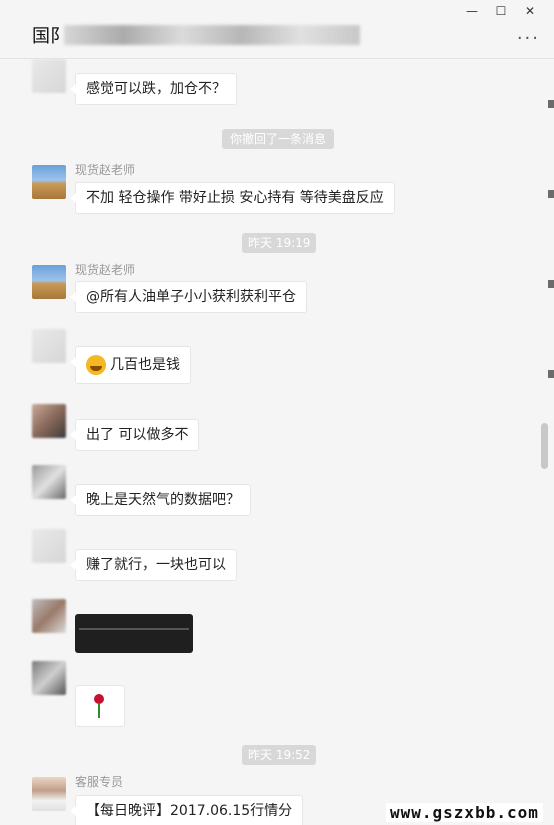 This screenshot has width=554, height=825. What do you see at coordinates (464, 812) in the screenshot?
I see `watermark: www.gszxbb.com` at bounding box center [464, 812].